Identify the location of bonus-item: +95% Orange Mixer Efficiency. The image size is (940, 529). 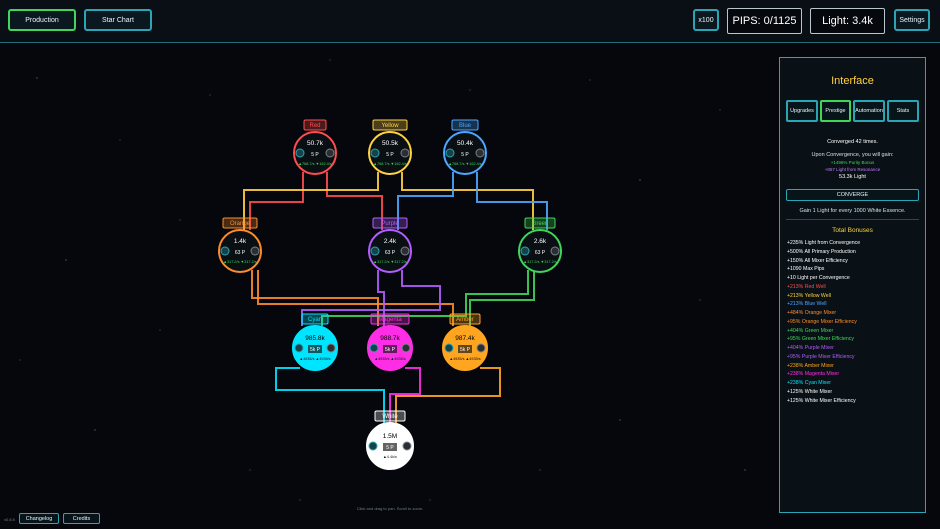
(822, 321).